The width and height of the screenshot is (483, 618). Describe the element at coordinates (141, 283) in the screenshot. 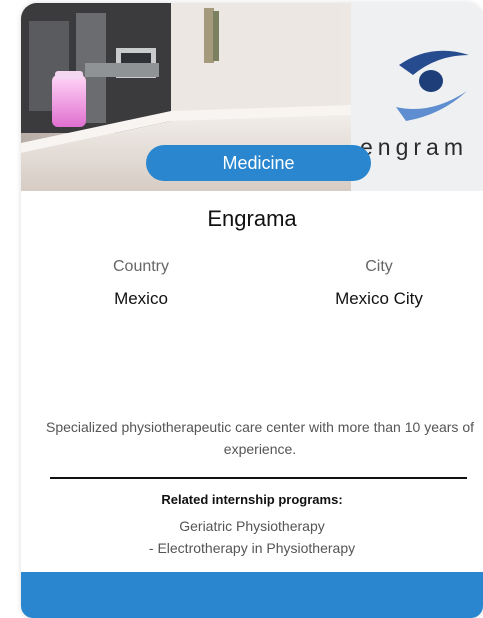

I see `country-block: Country Mexico` at that location.